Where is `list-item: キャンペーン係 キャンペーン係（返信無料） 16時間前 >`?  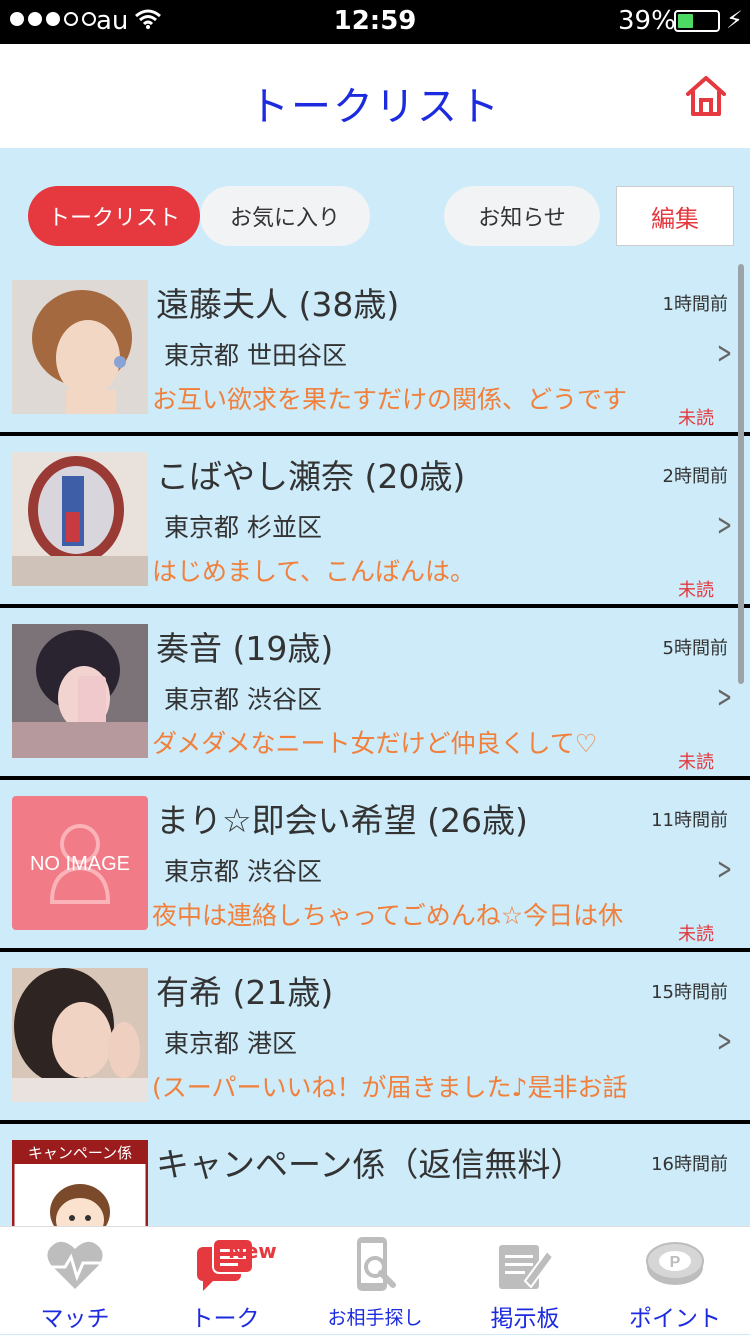 list-item: キャンペーン係 キャンペーン係（返信無料） 16時間前 > is located at coordinates (375, 1175).